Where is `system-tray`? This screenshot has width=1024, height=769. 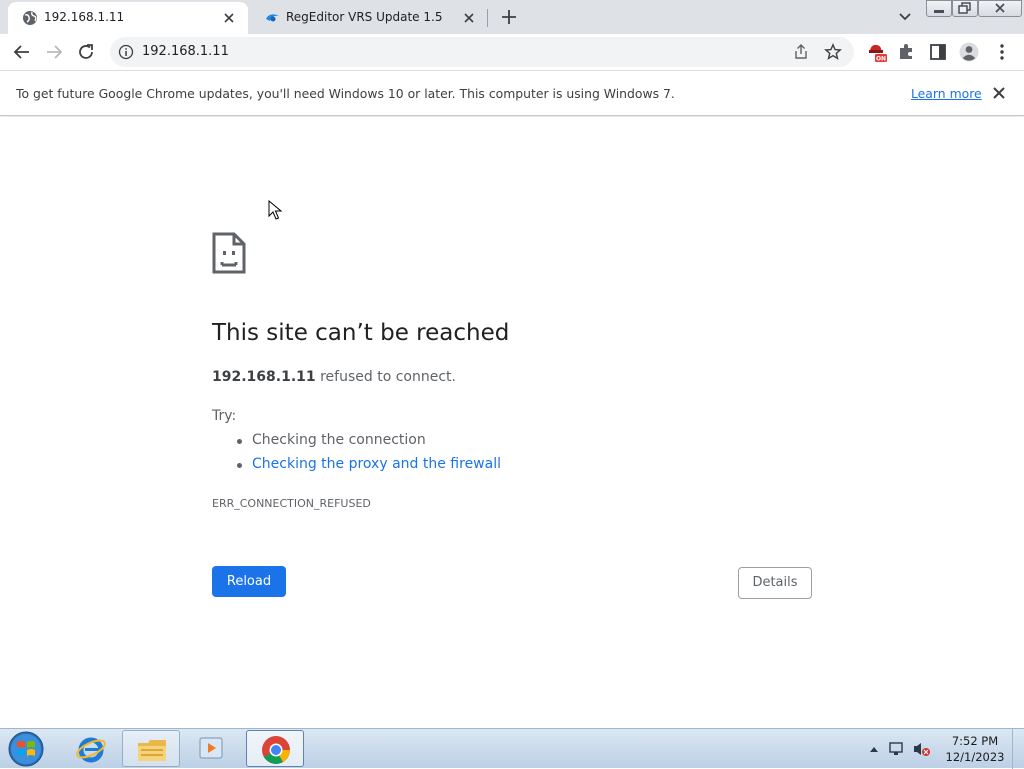 system-tray is located at coordinates (900, 749).